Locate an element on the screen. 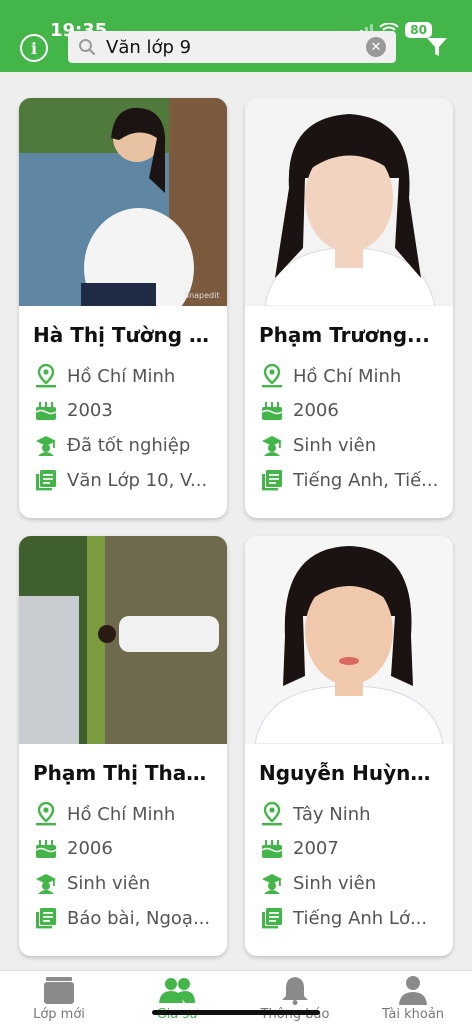 This screenshot has height=1024, width=472. search-input is located at coordinates (231, 47).